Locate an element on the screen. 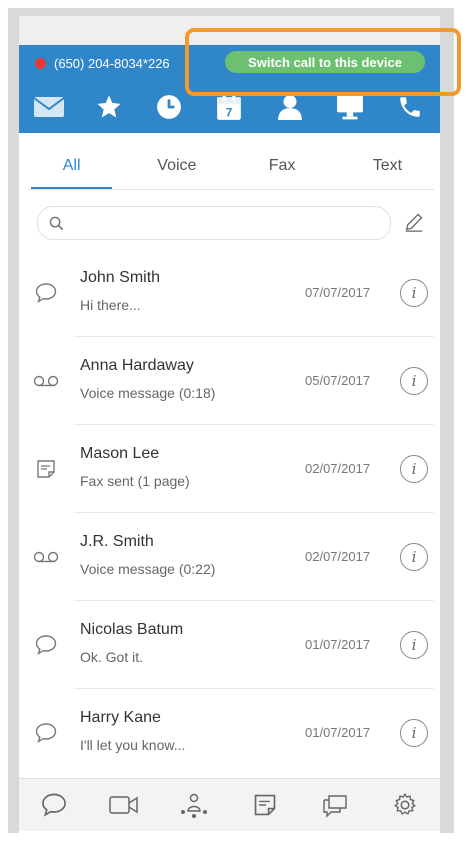 The height and width of the screenshot is (841, 466). calendar-day-number: 7 is located at coordinates (229, 113).